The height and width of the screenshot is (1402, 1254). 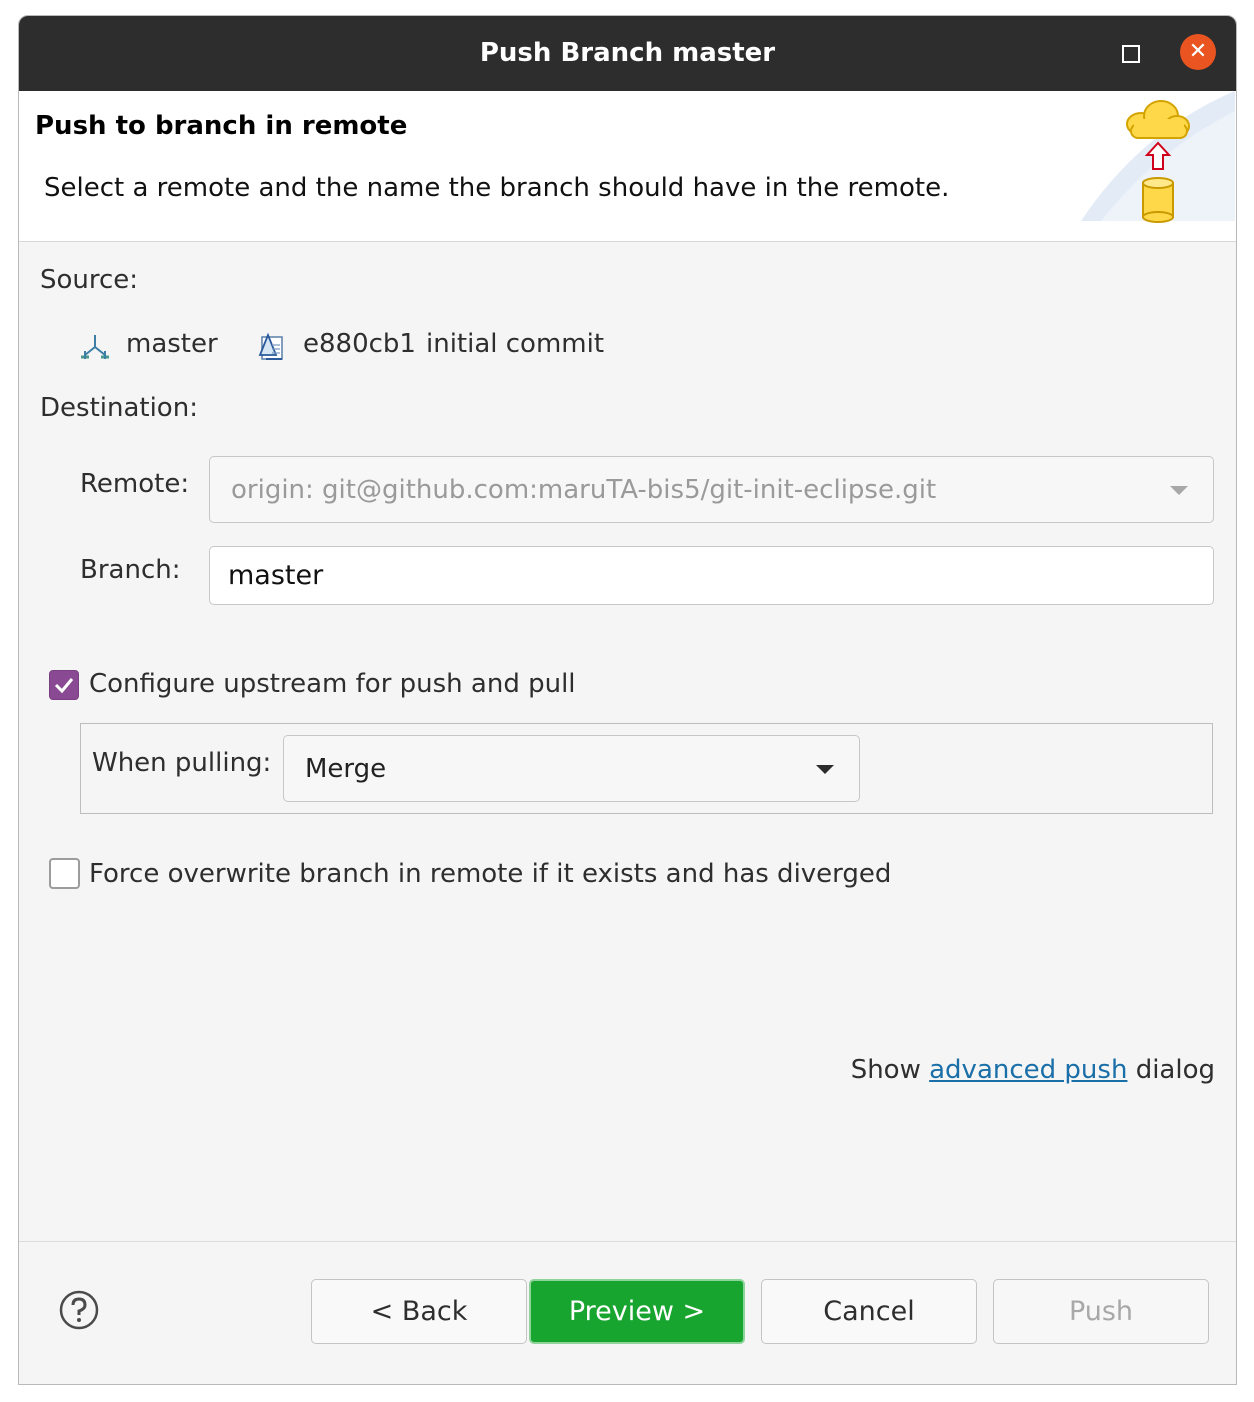 I want to click on remote-label: Remote:, so click(x=135, y=484).